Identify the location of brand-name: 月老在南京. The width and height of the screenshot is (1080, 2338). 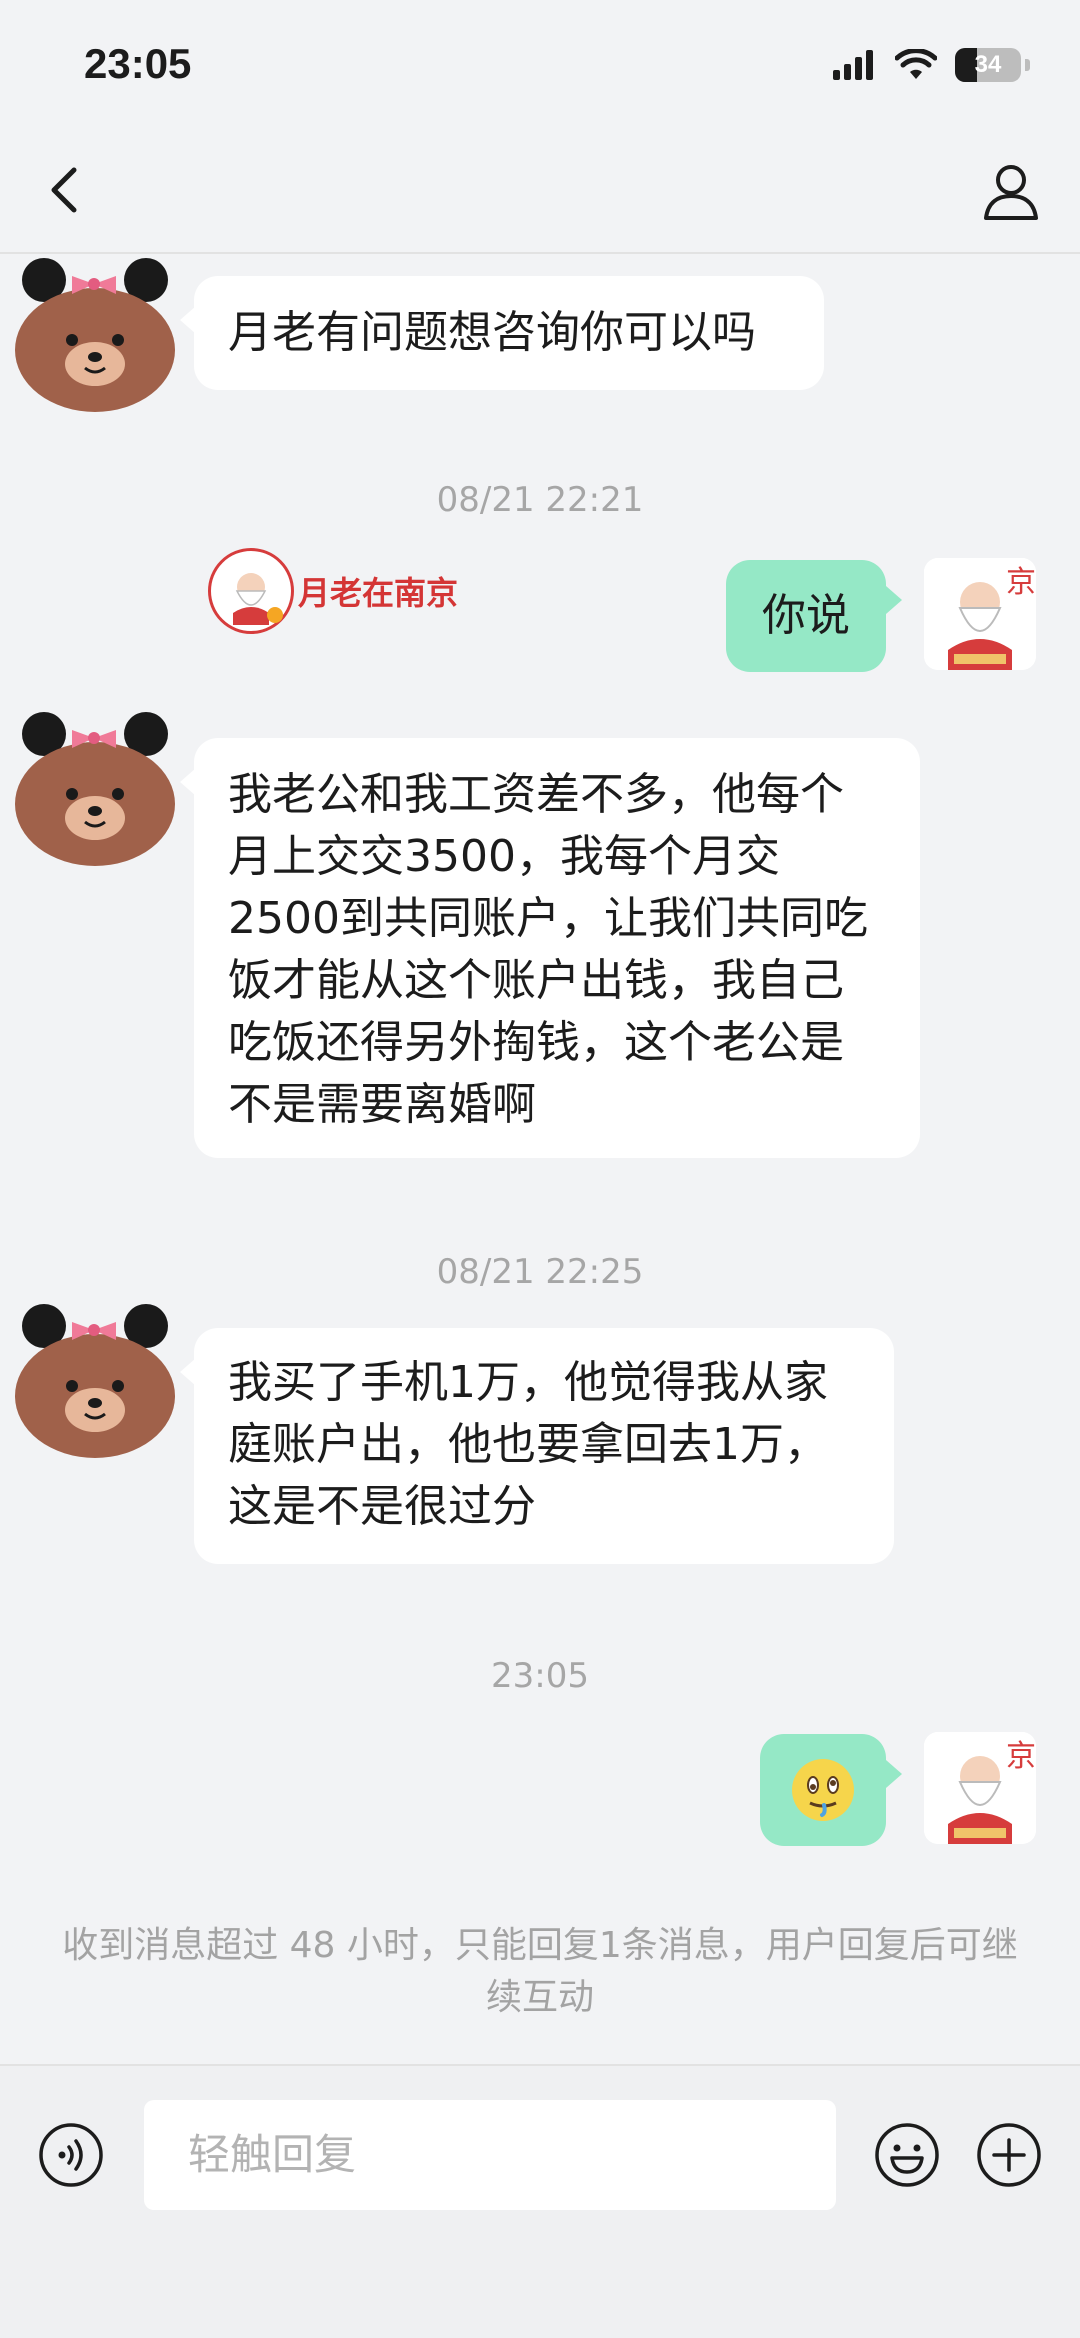
(378, 593).